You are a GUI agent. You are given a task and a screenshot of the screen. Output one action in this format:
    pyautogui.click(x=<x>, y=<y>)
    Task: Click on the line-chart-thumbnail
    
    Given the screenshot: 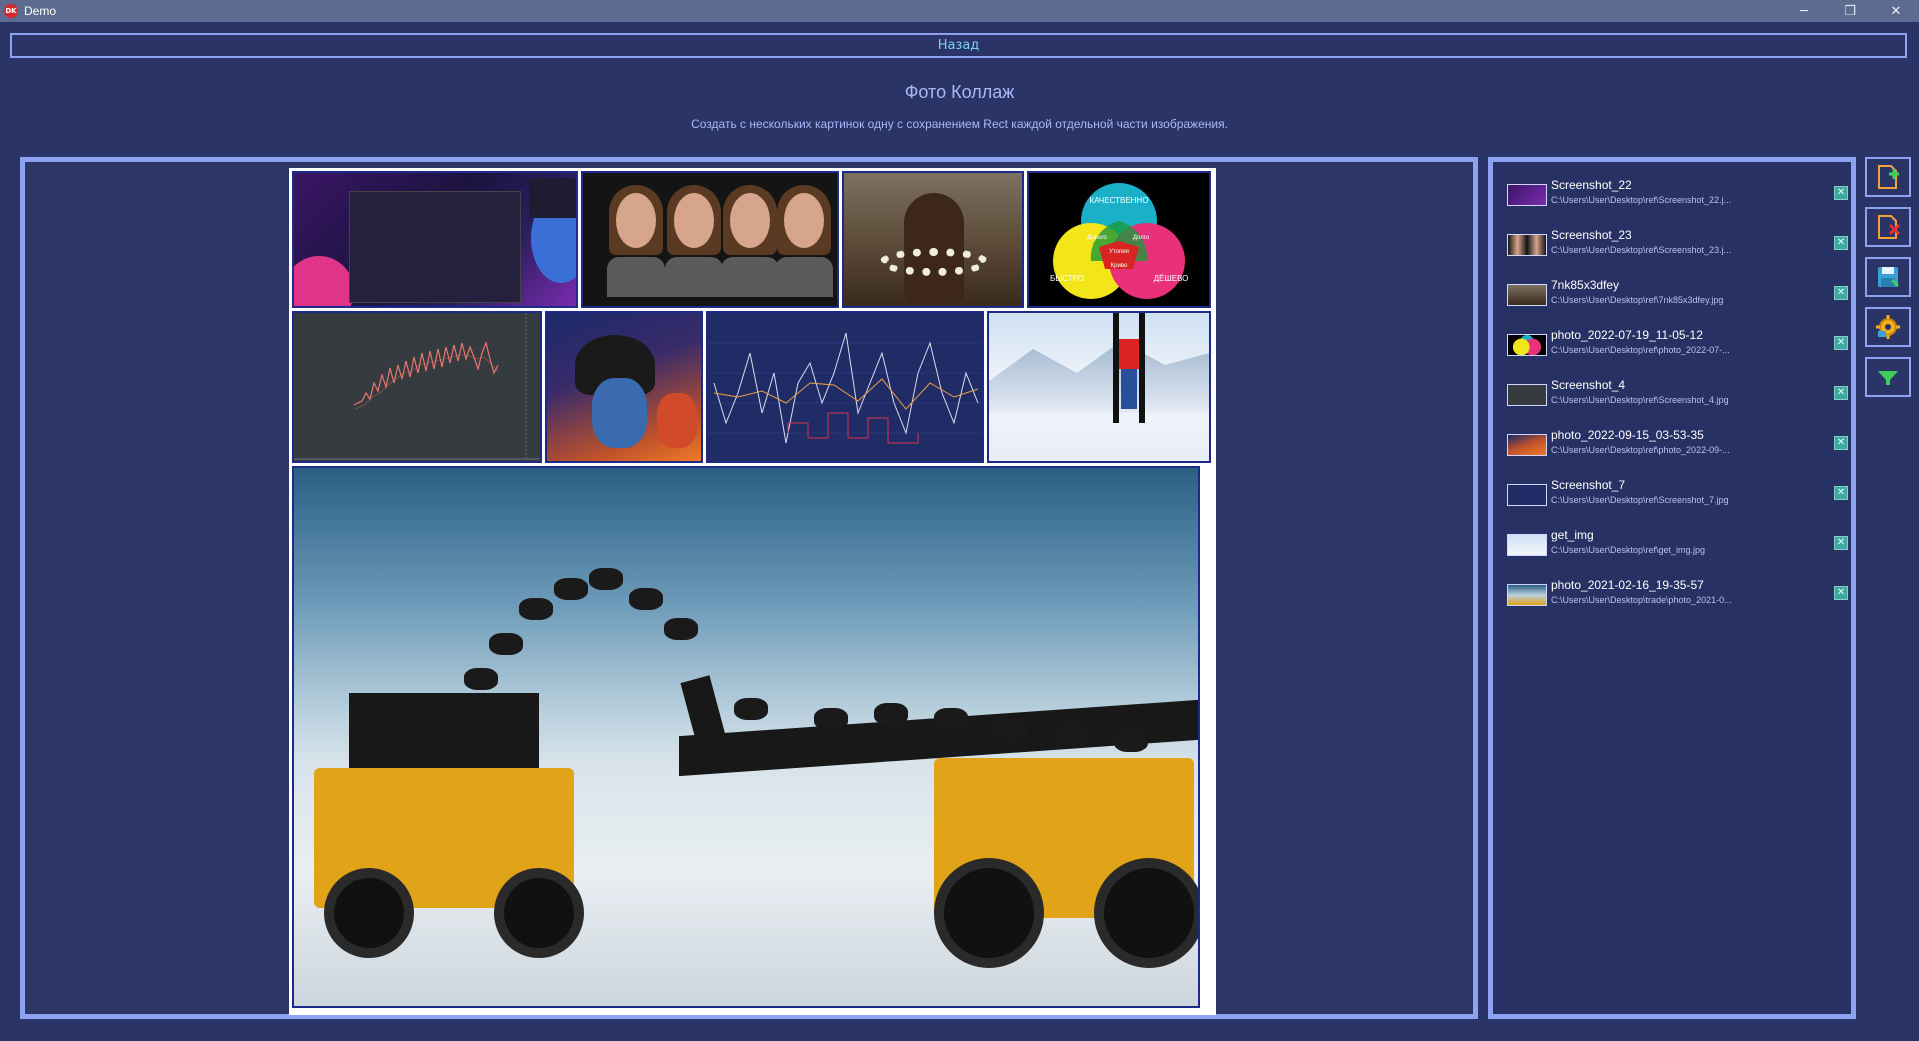 What is the action you would take?
    pyautogui.click(x=845, y=388)
    